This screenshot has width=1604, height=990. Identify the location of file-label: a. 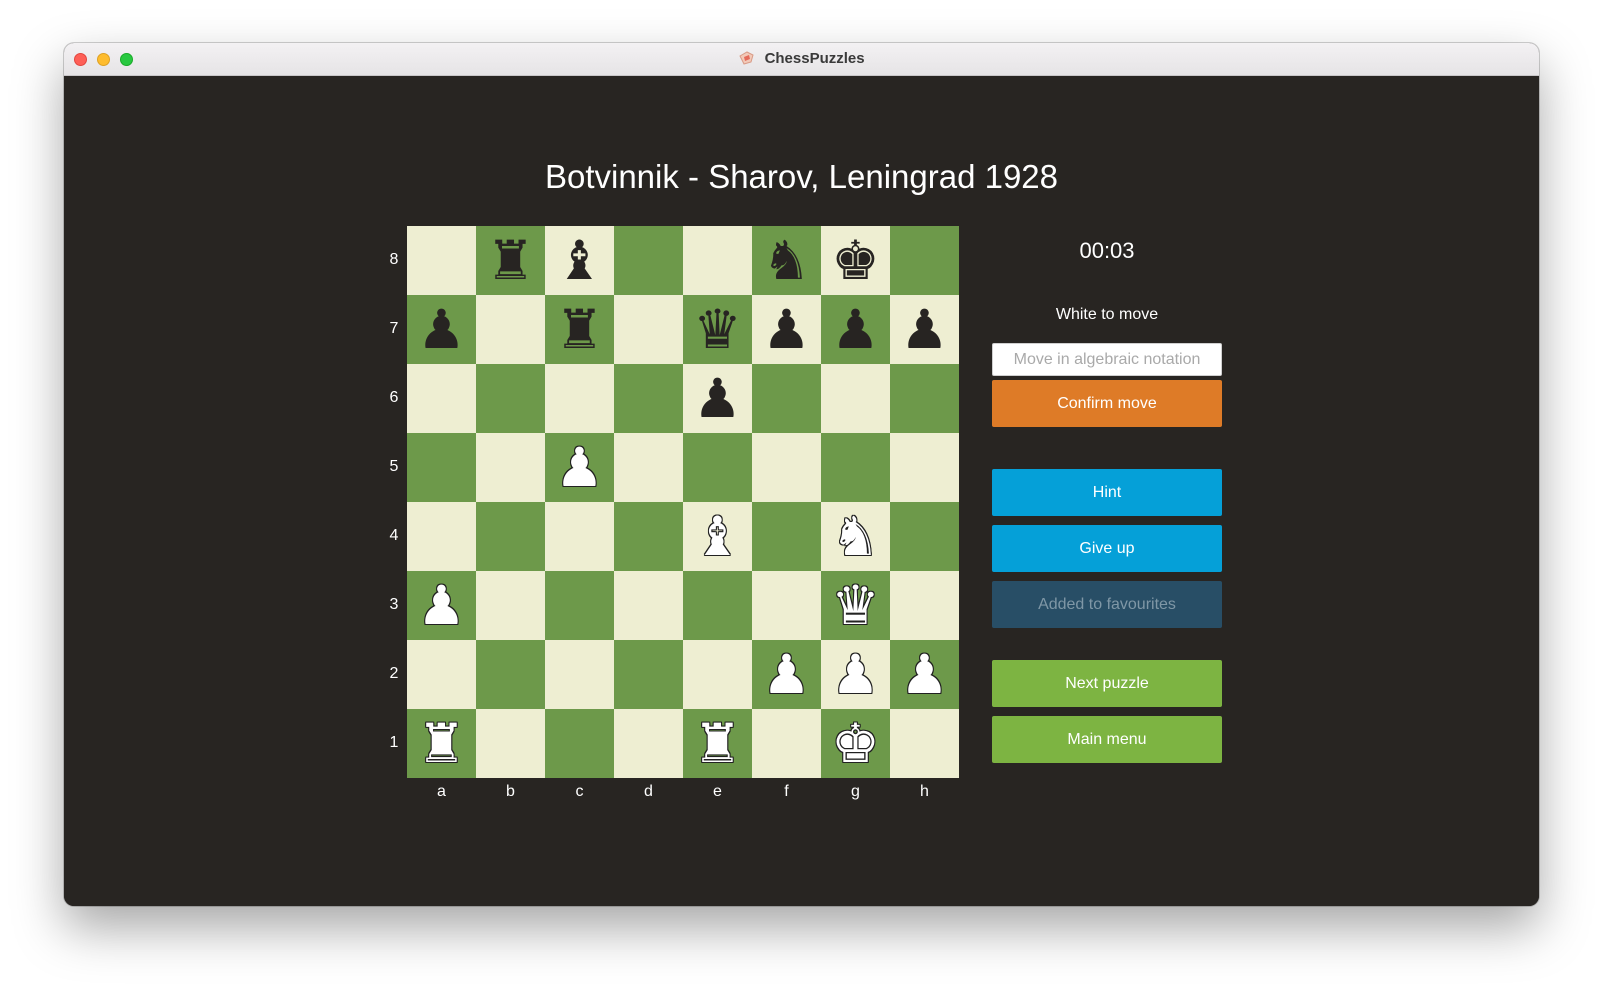
(441, 791).